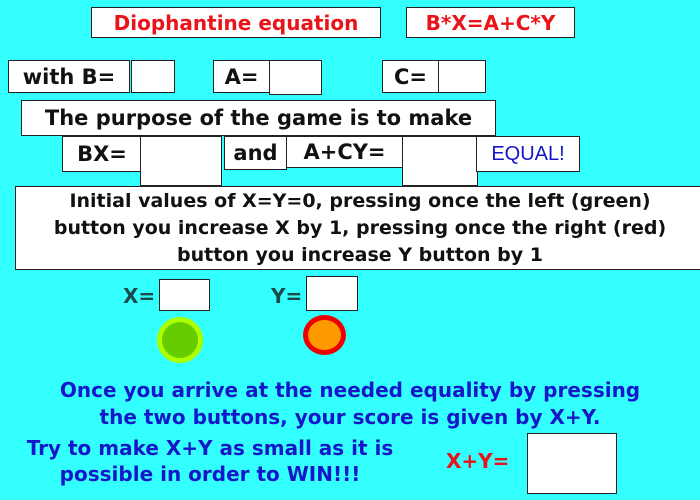 This screenshot has height=500, width=700. What do you see at coordinates (153, 76) in the screenshot?
I see `b-value-field` at bounding box center [153, 76].